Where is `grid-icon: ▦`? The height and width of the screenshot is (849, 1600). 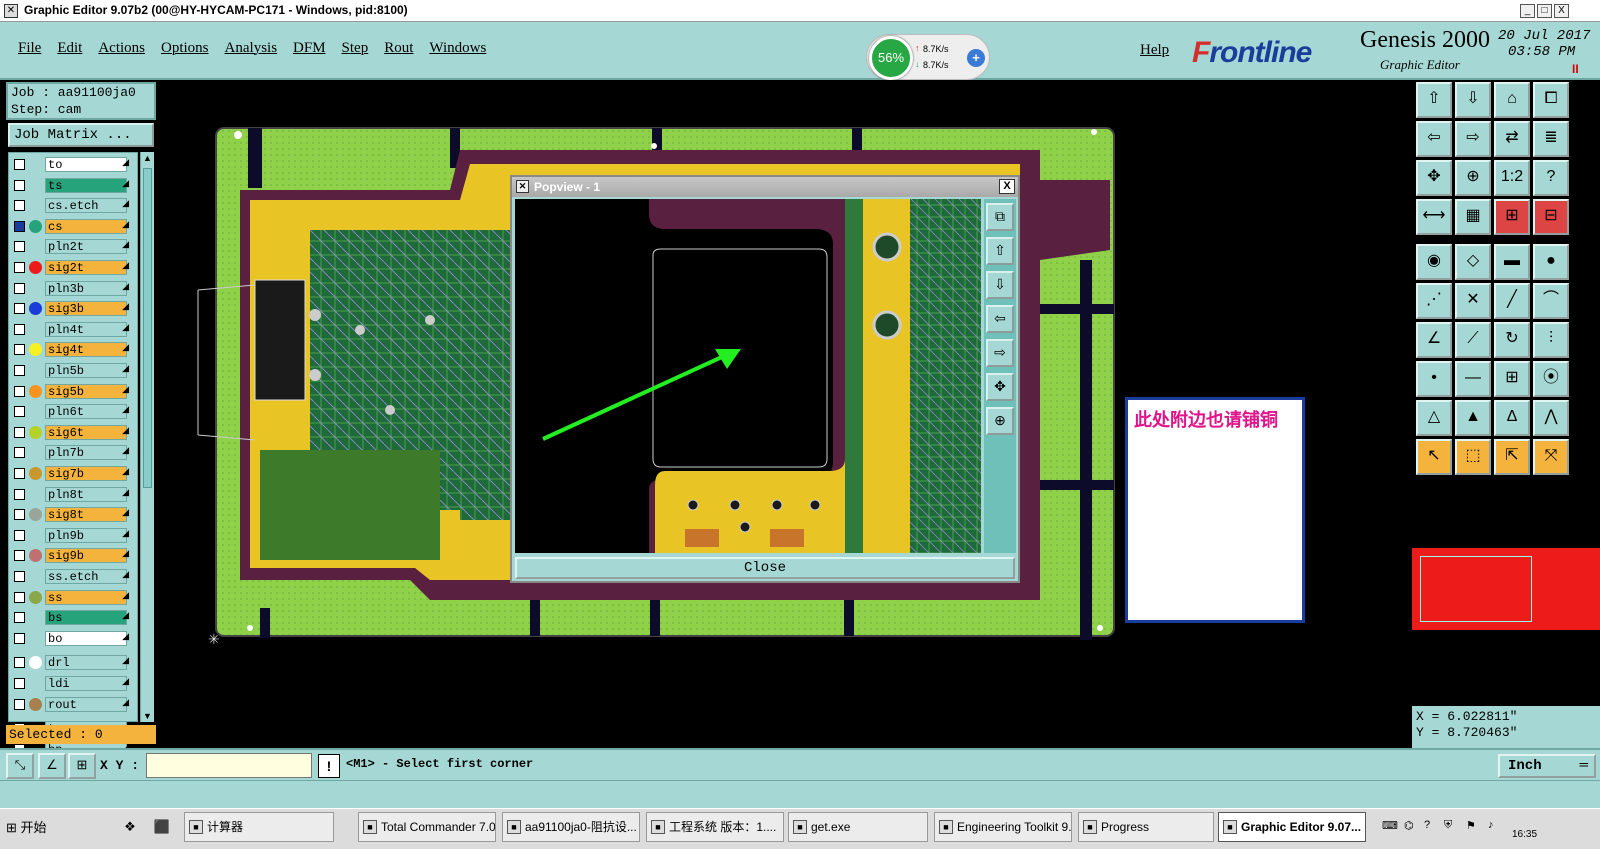 grid-icon: ▦ is located at coordinates (1473, 217).